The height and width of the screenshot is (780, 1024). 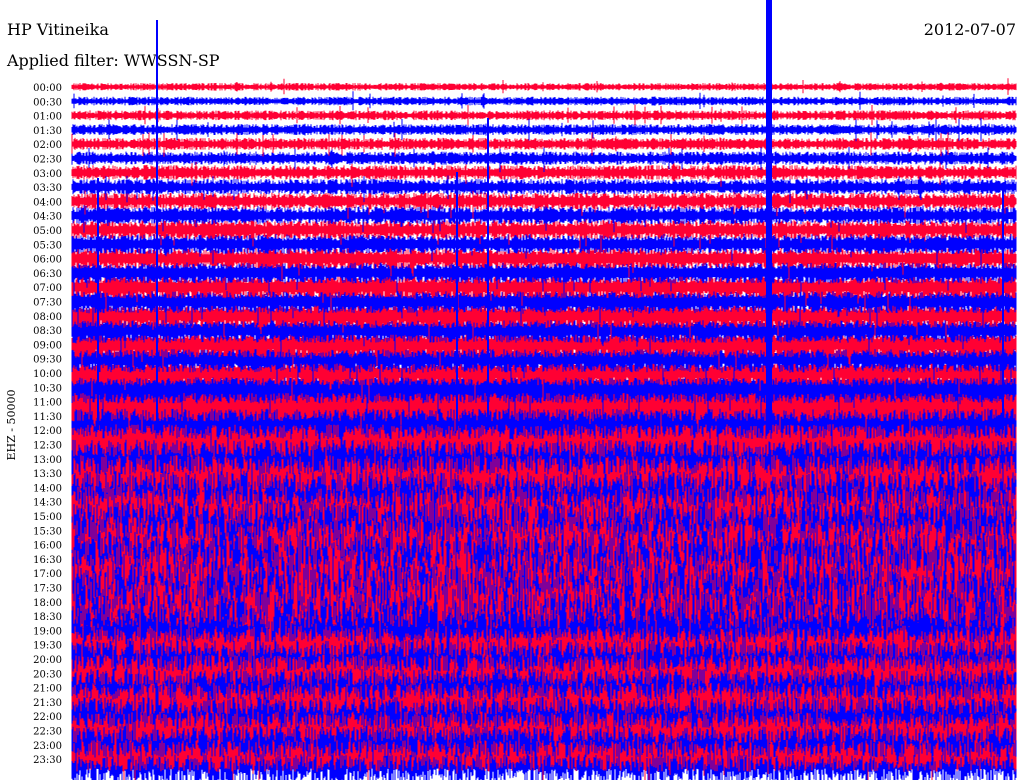 I want to click on row-label: 01:30, so click(x=47, y=131).